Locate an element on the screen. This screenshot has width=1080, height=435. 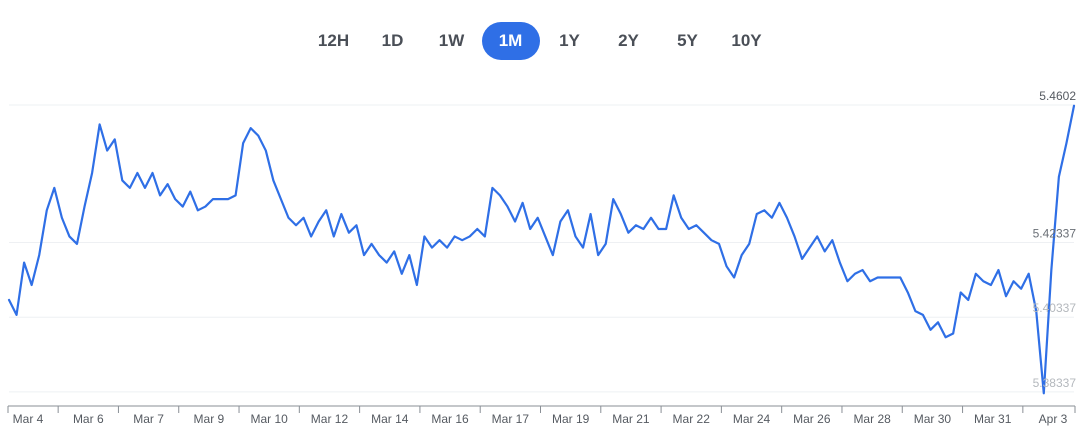
x-tick-label: Mar 19 is located at coordinates (571, 419).